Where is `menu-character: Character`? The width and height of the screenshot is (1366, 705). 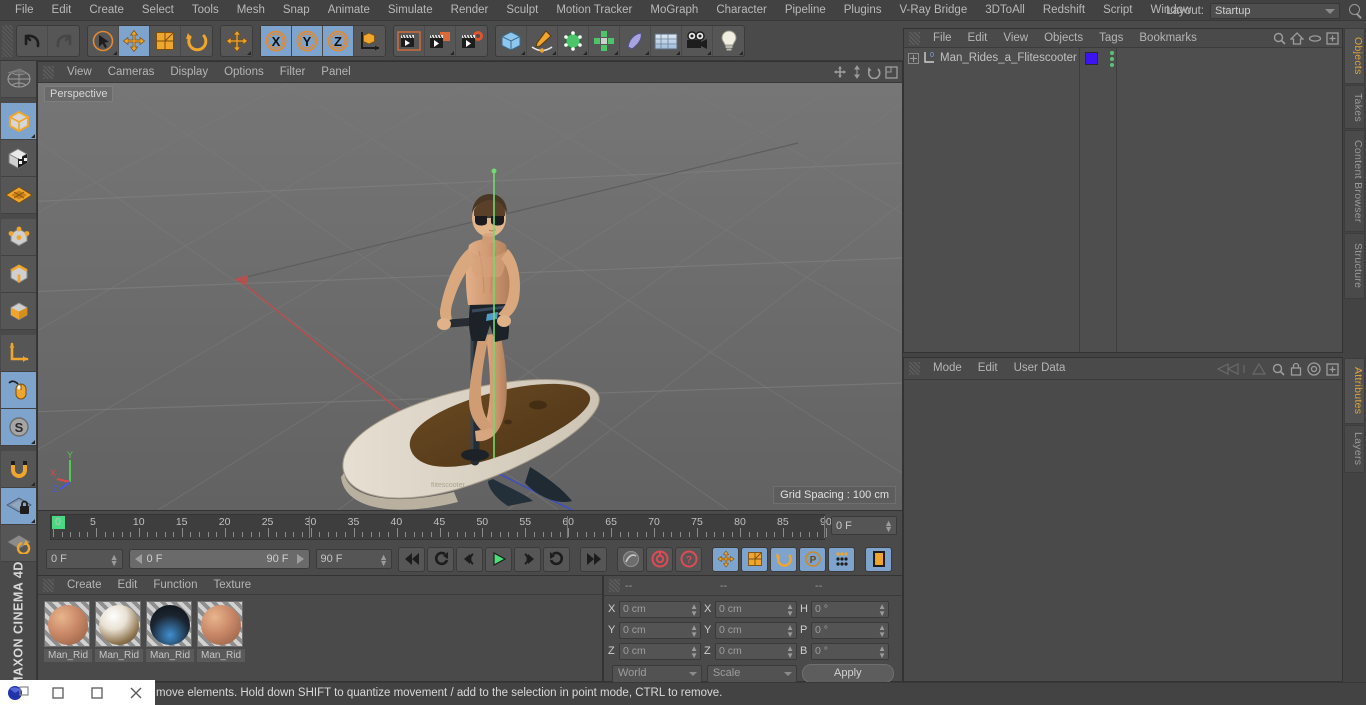
menu-character: Character is located at coordinates (741, 10).